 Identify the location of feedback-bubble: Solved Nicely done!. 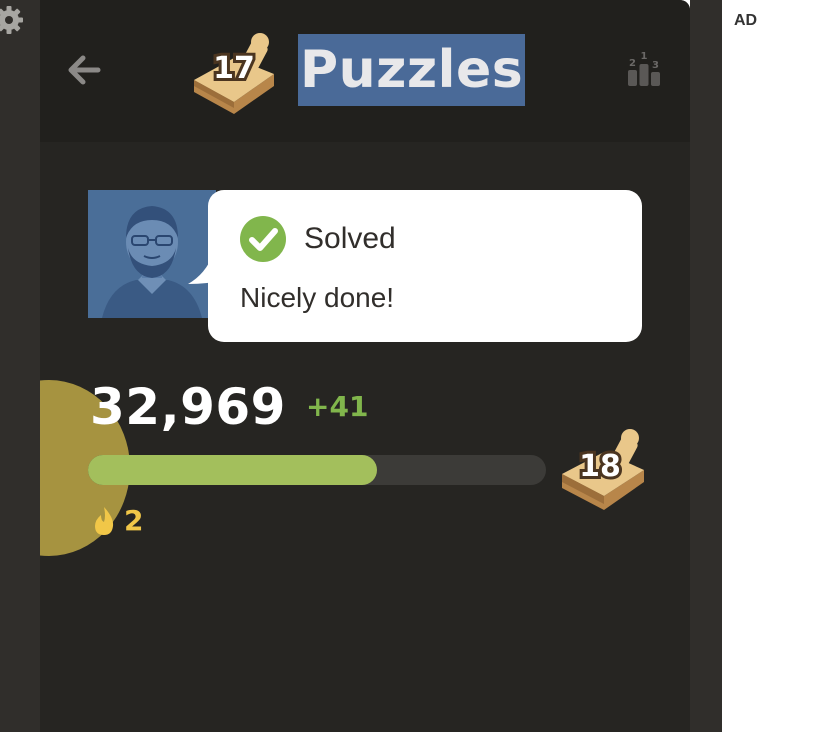
(425, 266).